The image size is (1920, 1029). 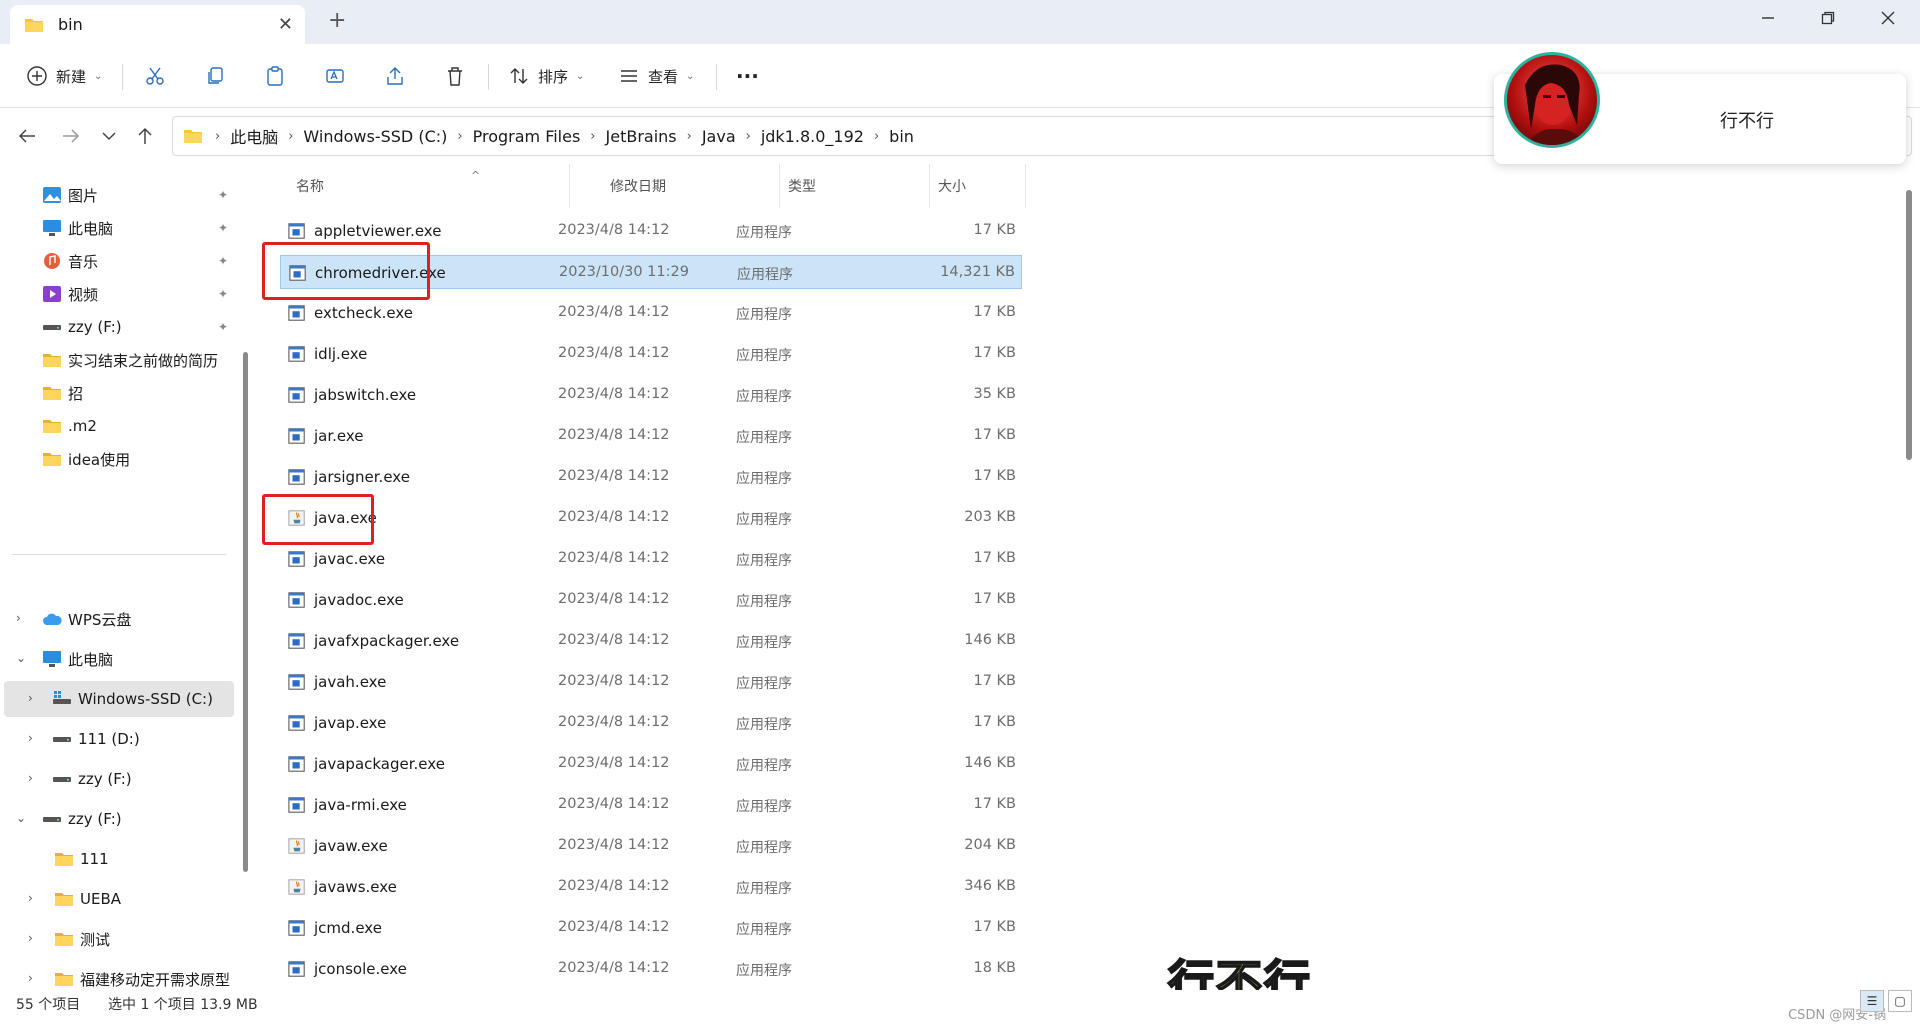 What do you see at coordinates (64, 76) in the screenshot?
I see `new-button: 新建 ⌄` at bounding box center [64, 76].